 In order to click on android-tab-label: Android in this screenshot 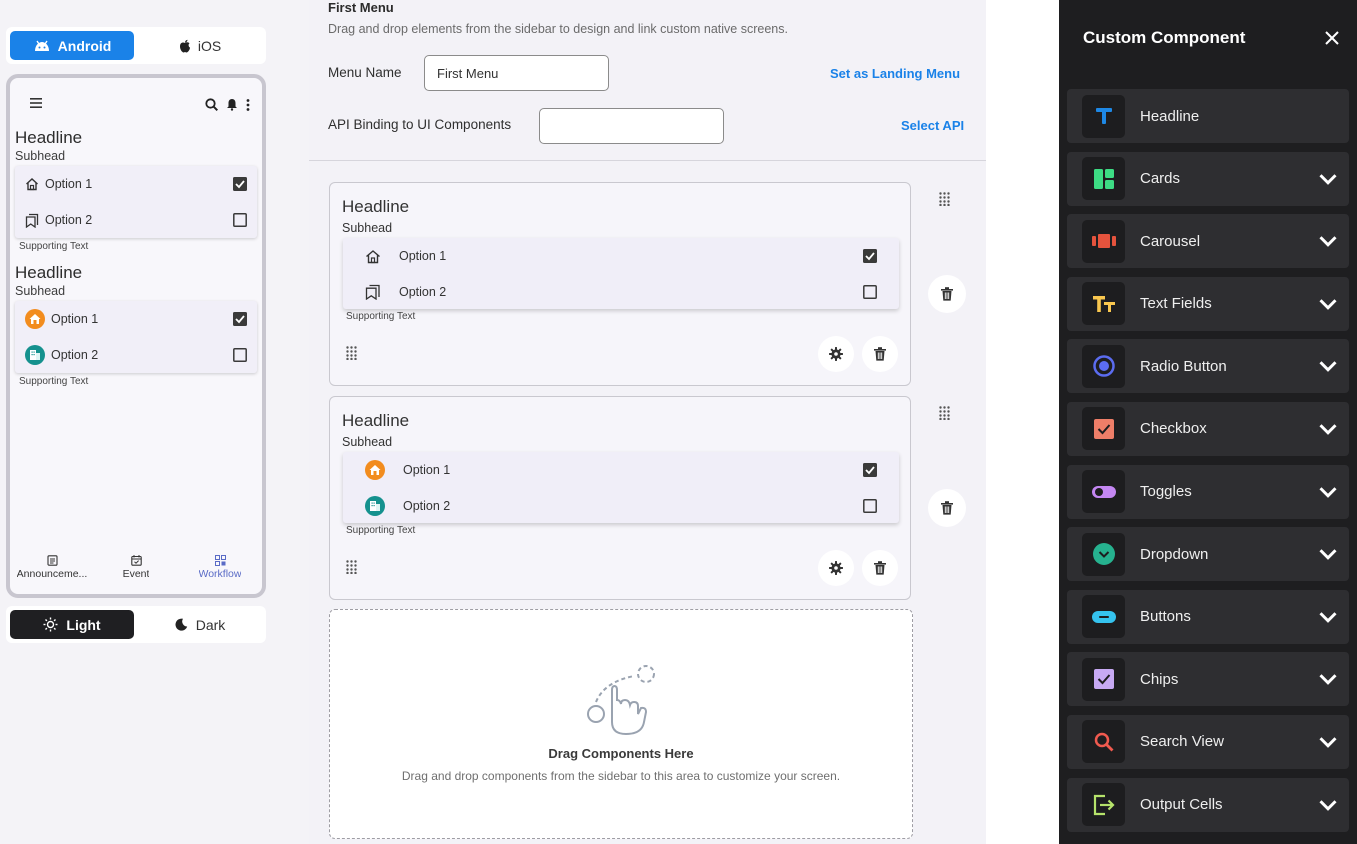, I will do `click(84, 45)`.